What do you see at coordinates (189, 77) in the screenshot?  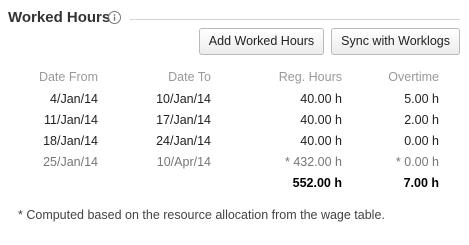 I see `column-header-date-to: Date To` at bounding box center [189, 77].